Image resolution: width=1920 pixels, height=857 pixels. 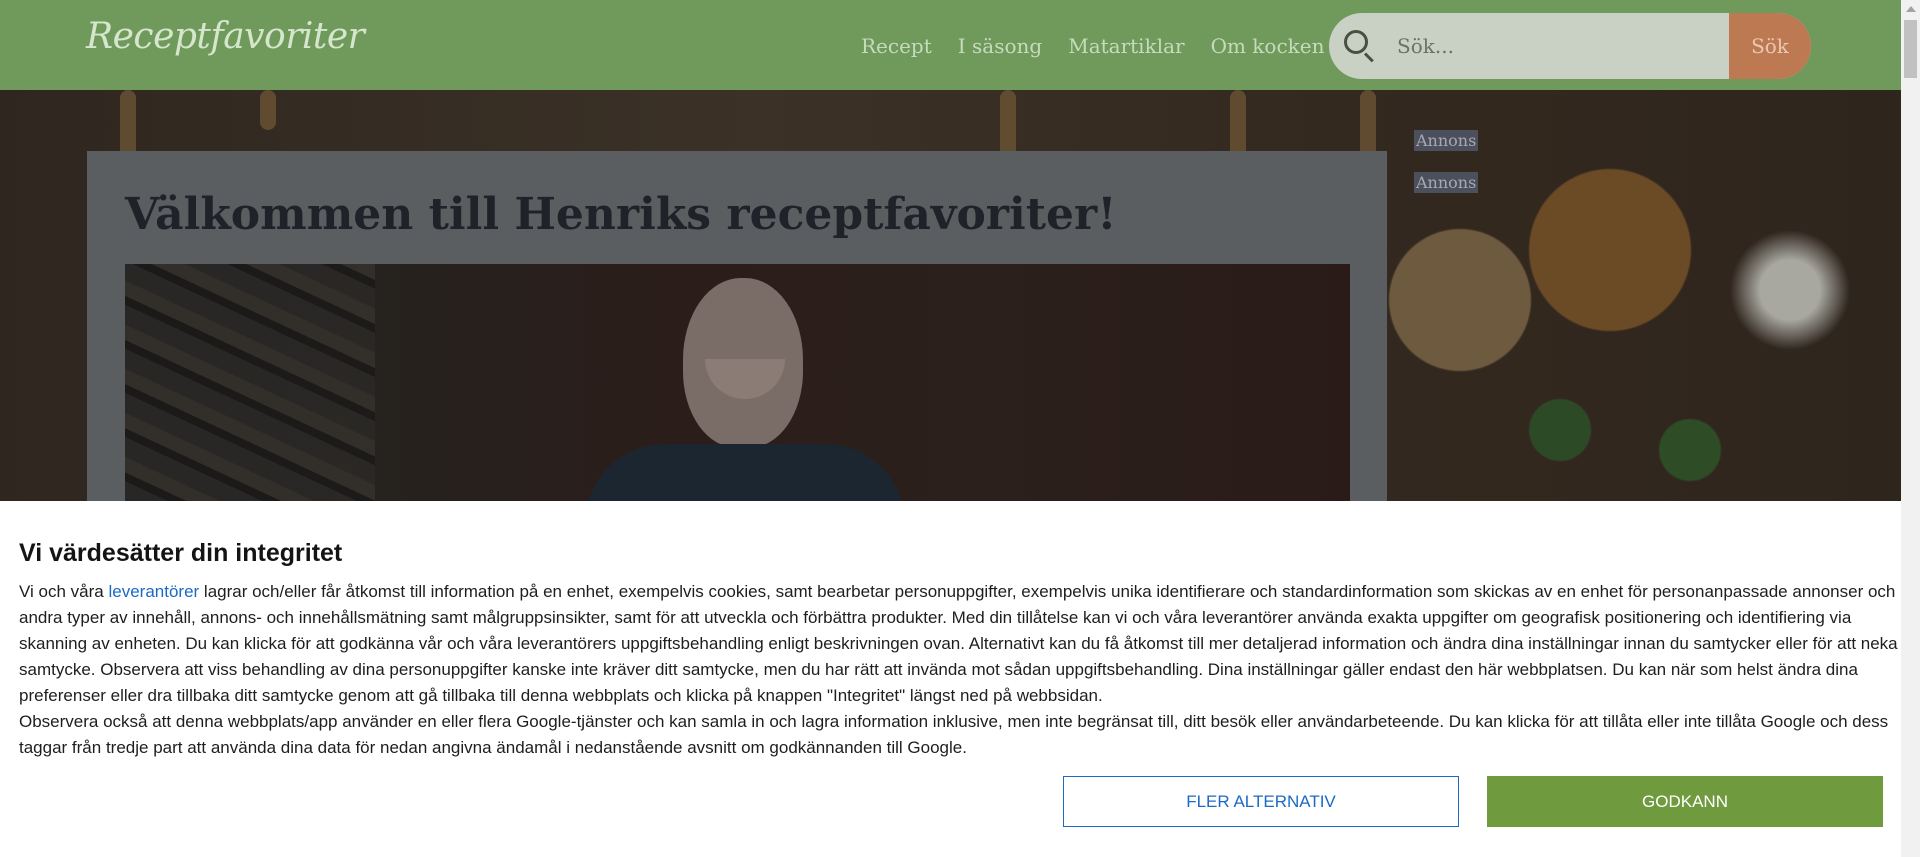 What do you see at coordinates (225, 36) in the screenshot?
I see `site-logo: Receptfavoriter` at bounding box center [225, 36].